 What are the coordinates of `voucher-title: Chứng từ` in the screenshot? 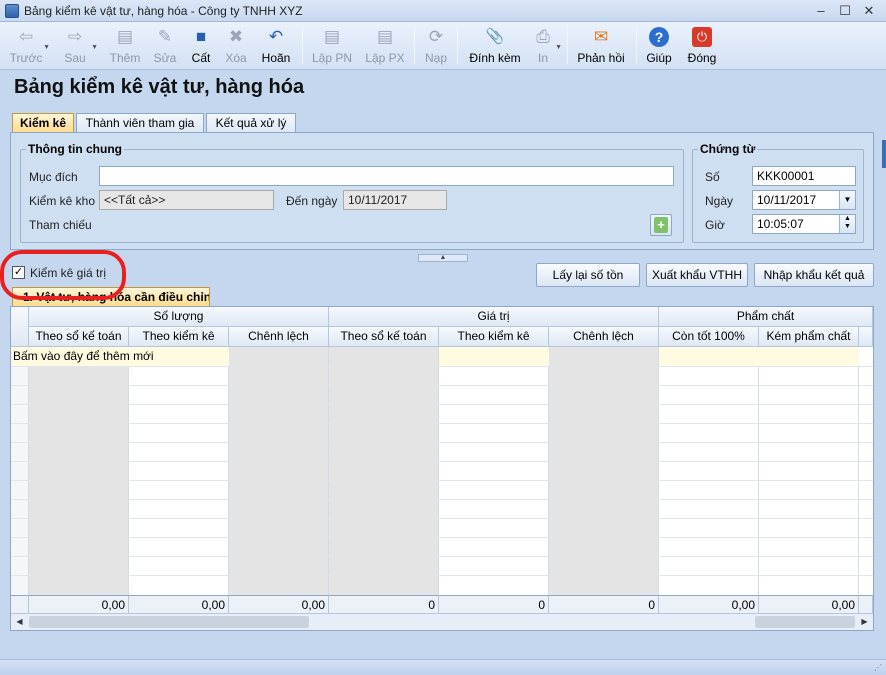 It's located at (728, 149).